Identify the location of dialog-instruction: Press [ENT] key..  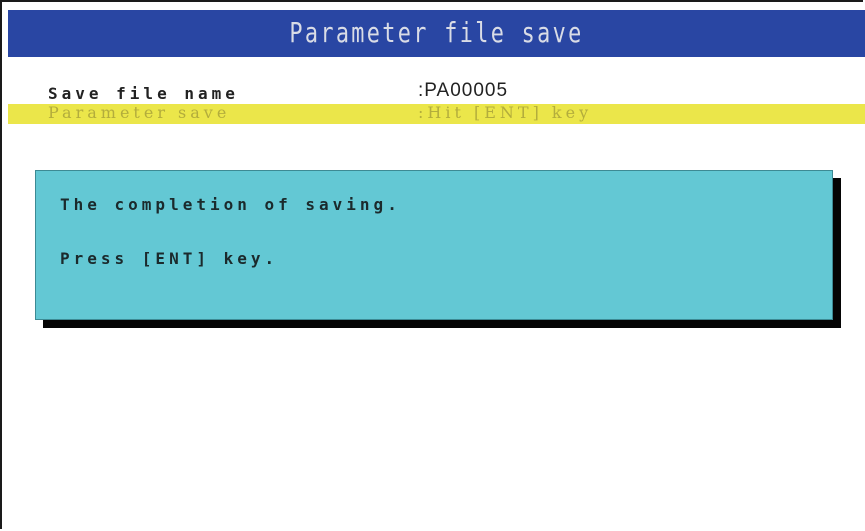
(169, 258).